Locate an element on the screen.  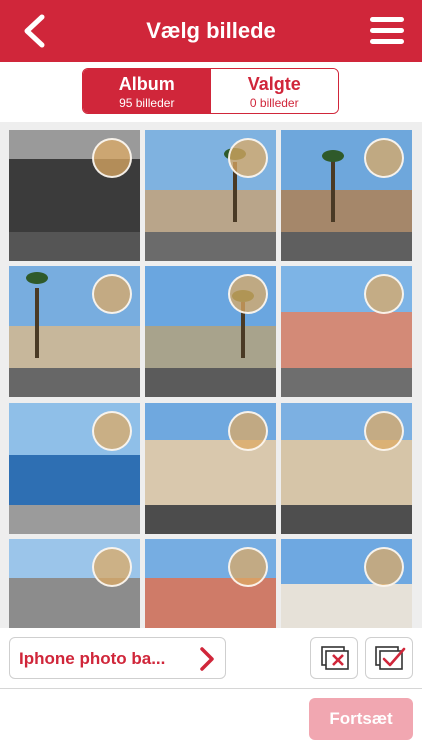
select-all-icon is located at coordinates (390, 658).